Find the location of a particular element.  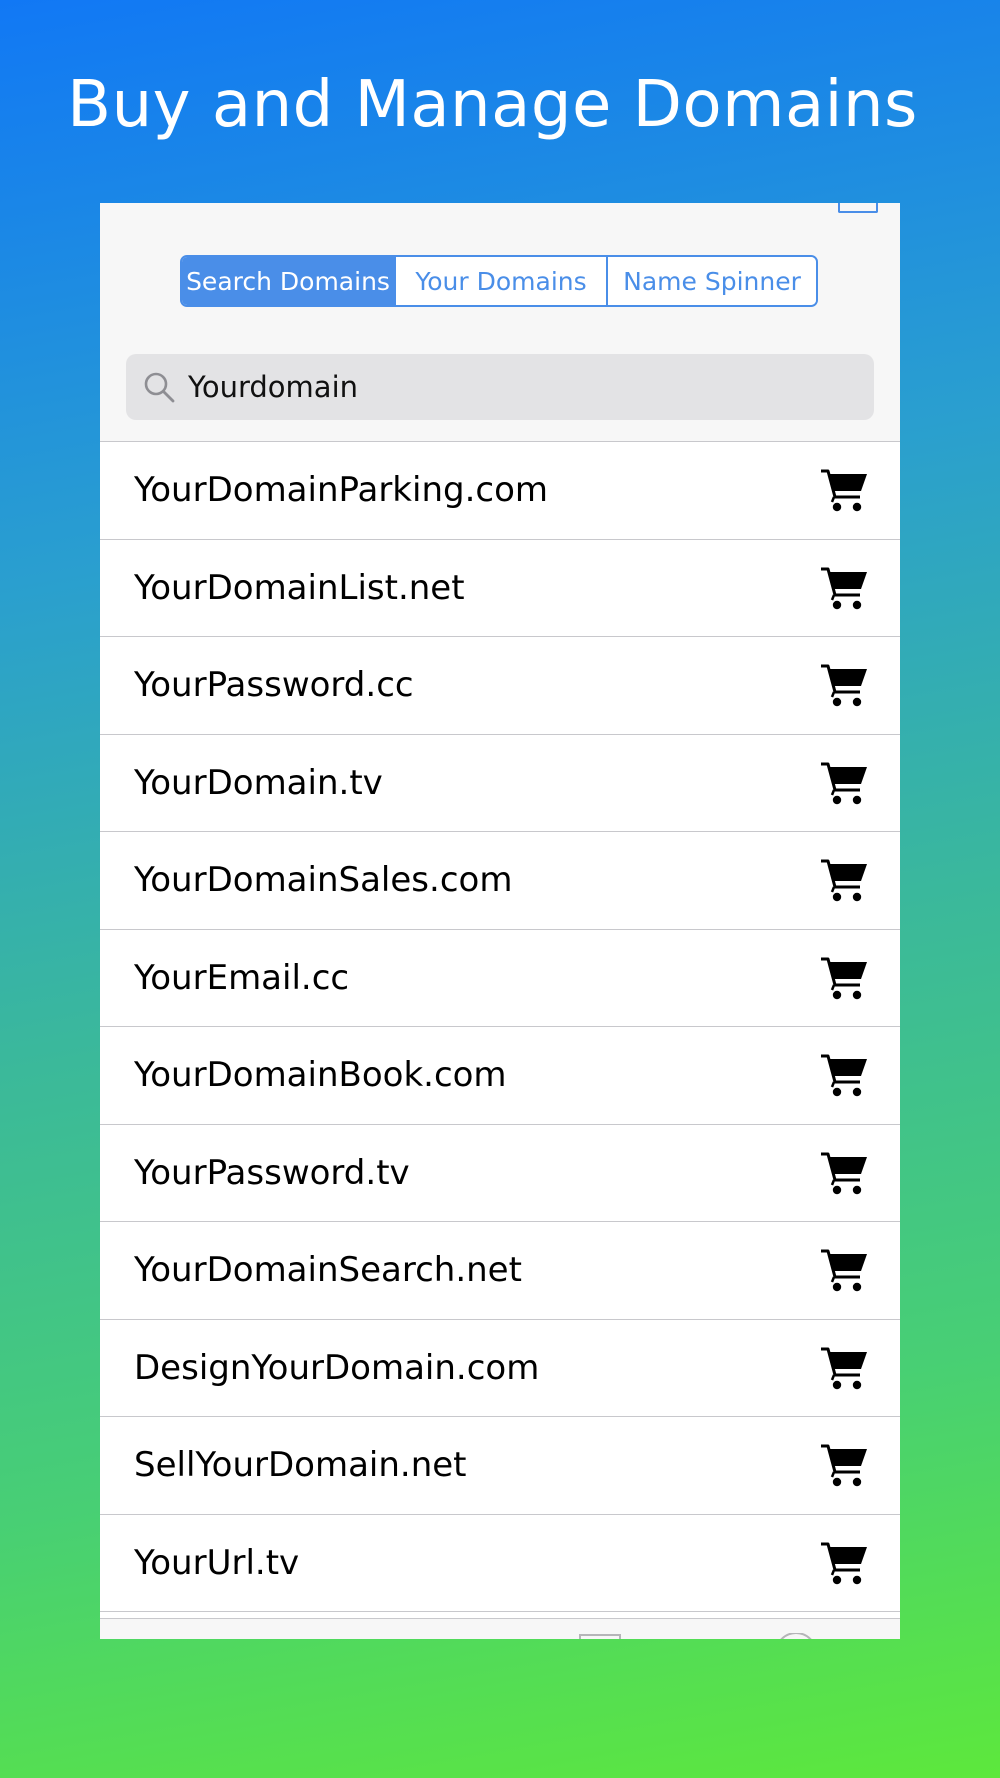

domain-name: YourDomainParking.com is located at coordinates (341, 490).